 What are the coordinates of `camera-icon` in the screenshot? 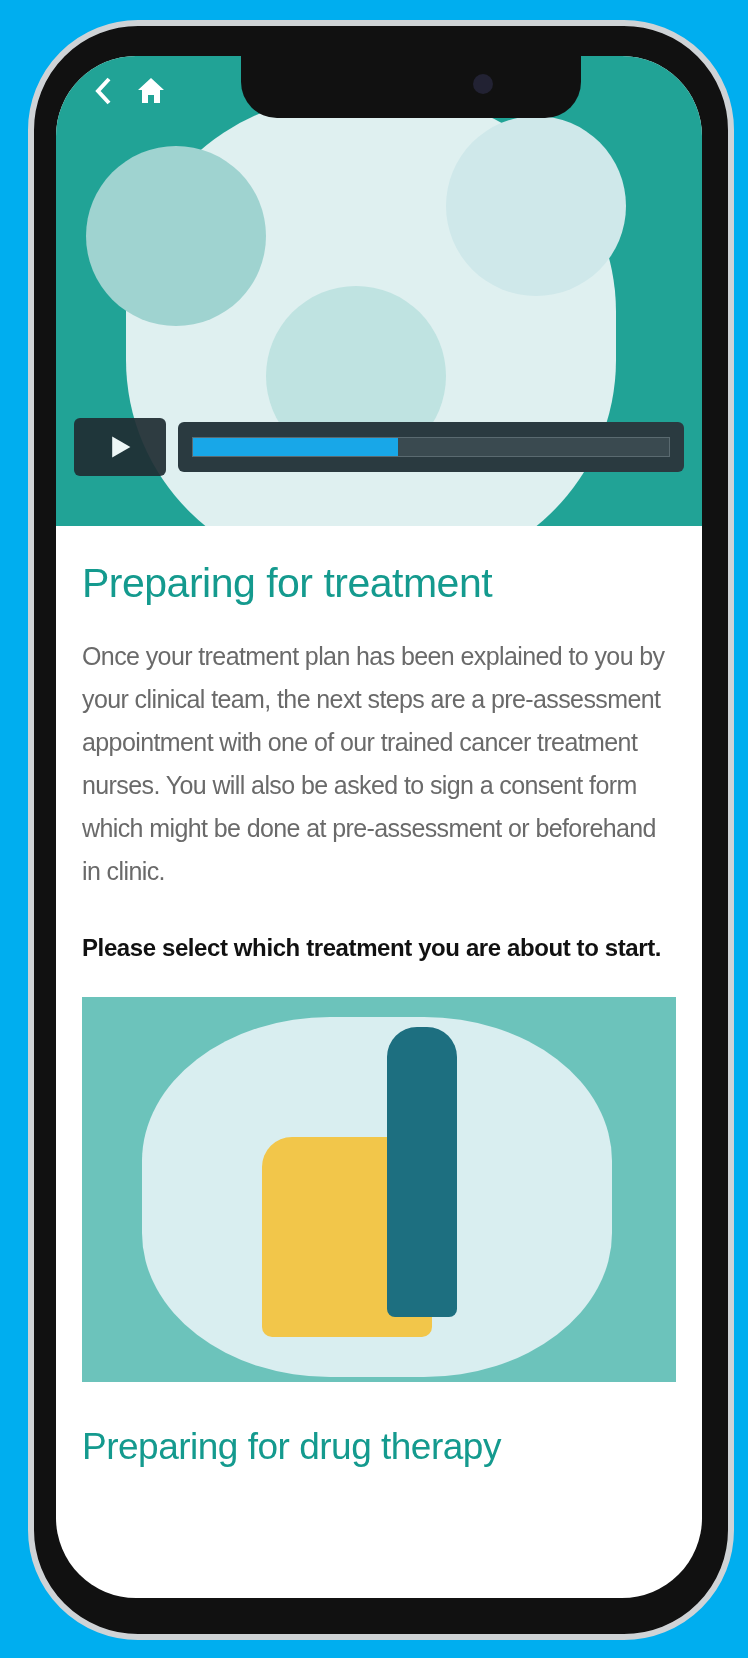 It's located at (483, 84).